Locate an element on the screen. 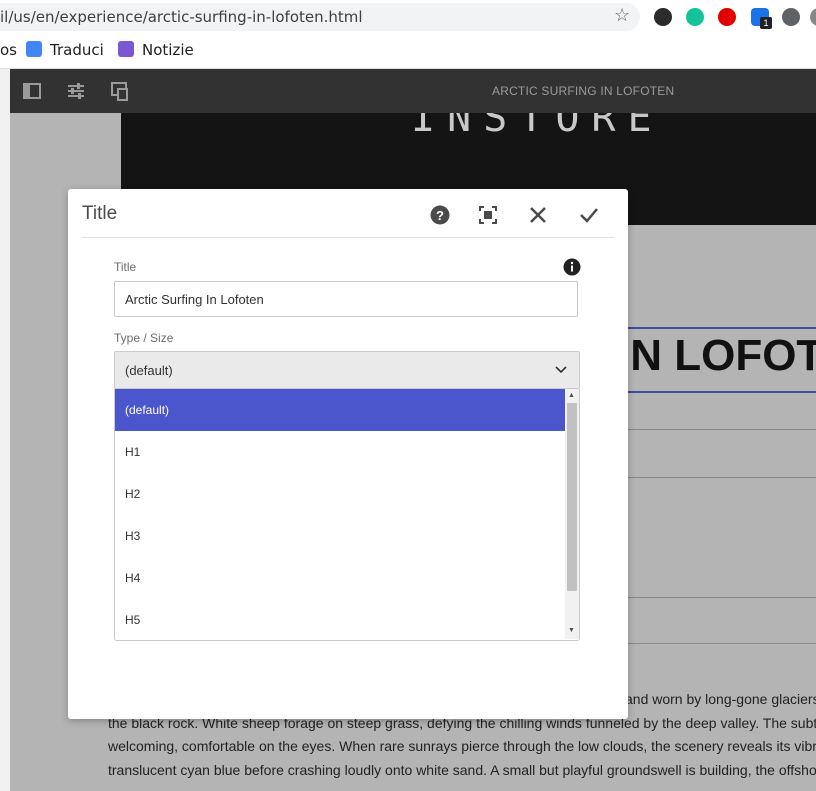 This screenshot has height=791, width=816. side-panel-strip is located at coordinates (5, 430).